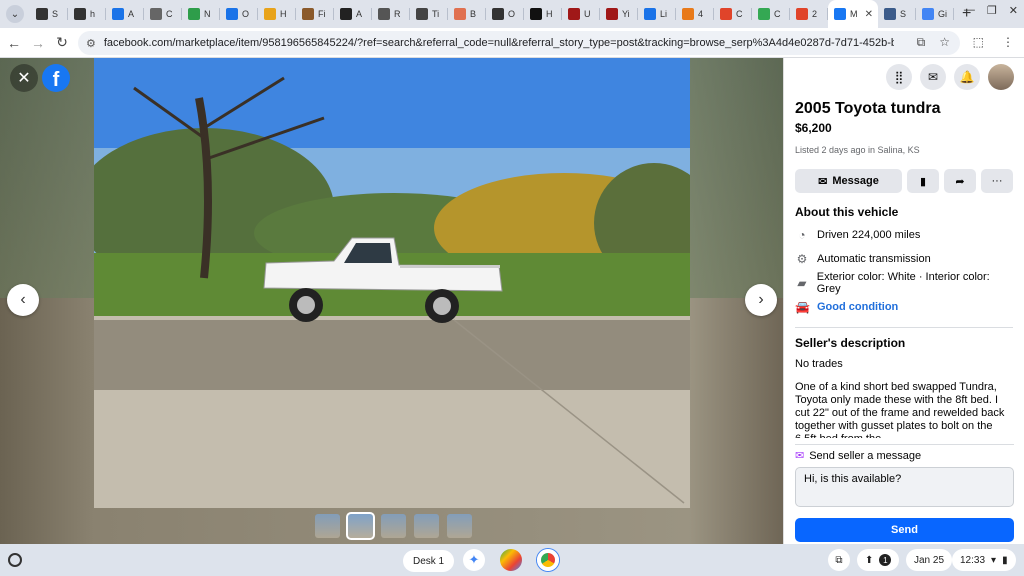 The image size is (1024, 576). I want to click on tab-label: Gi, so click(942, 14).